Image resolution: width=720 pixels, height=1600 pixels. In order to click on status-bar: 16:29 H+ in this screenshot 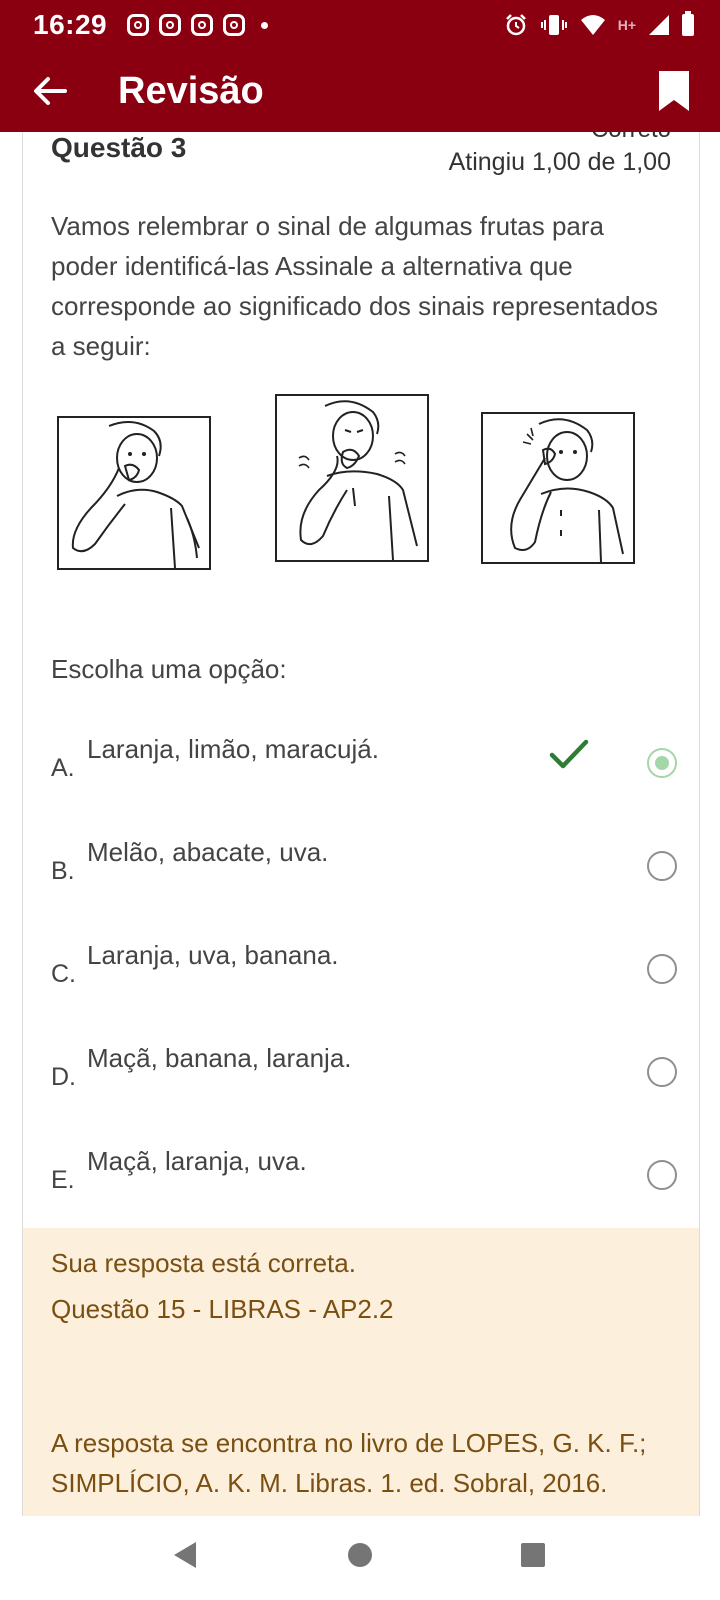, I will do `click(360, 25)`.